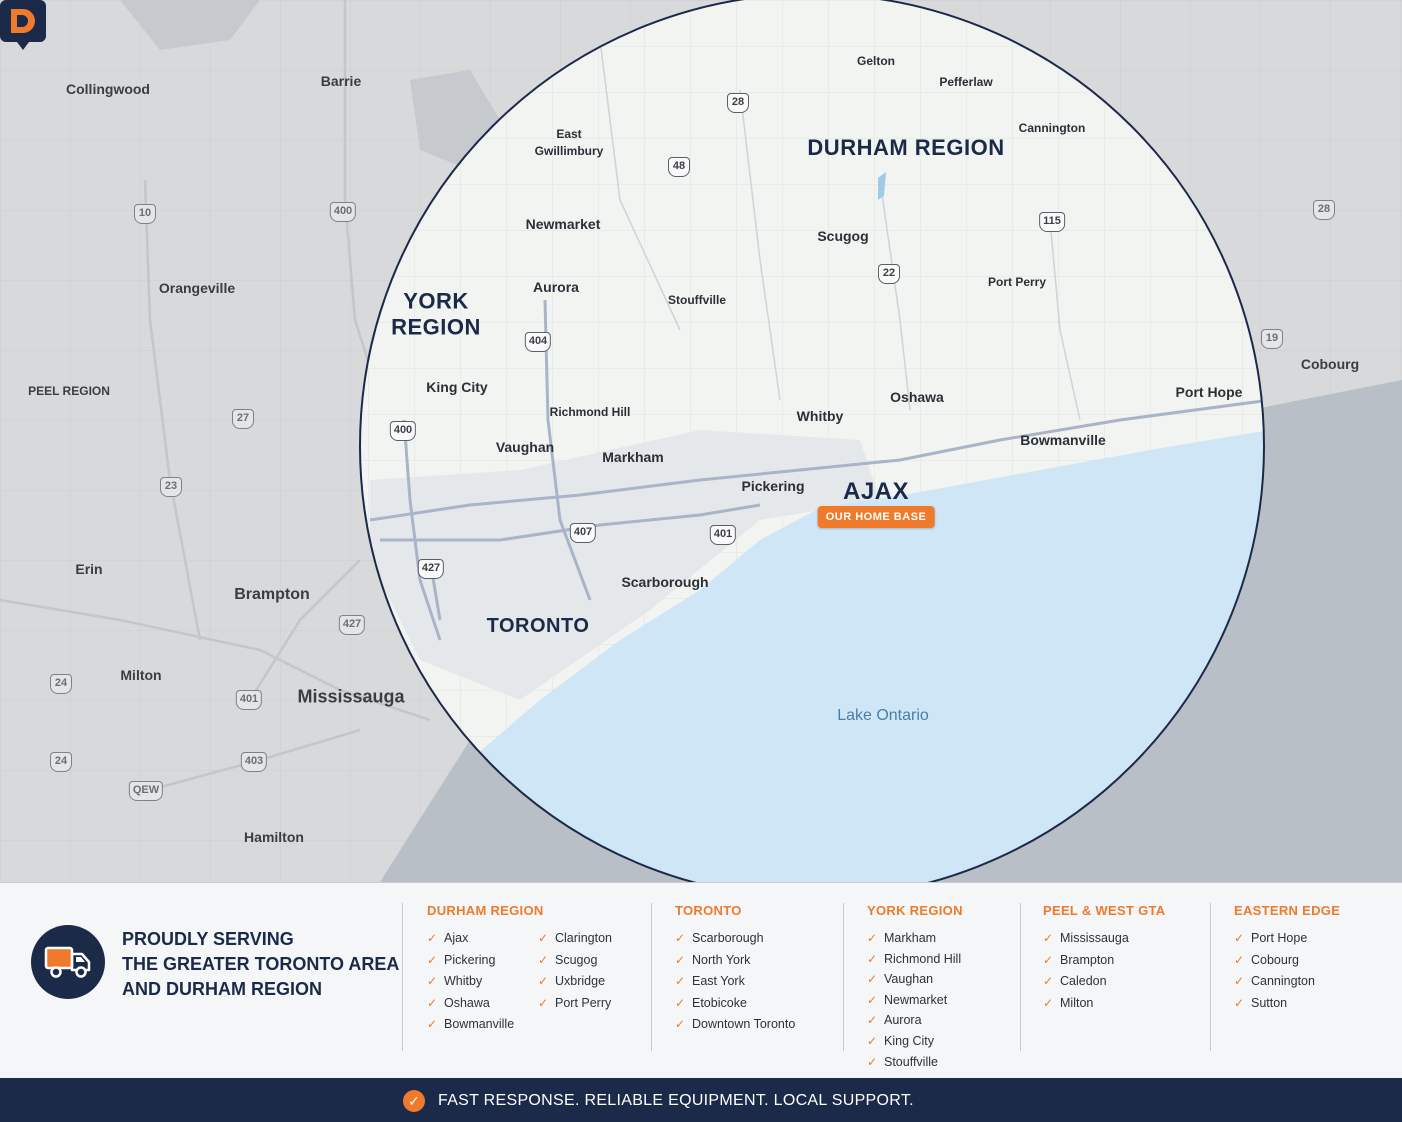  What do you see at coordinates (485, 910) in the screenshot?
I see `column-title: DURHAM REGION` at bounding box center [485, 910].